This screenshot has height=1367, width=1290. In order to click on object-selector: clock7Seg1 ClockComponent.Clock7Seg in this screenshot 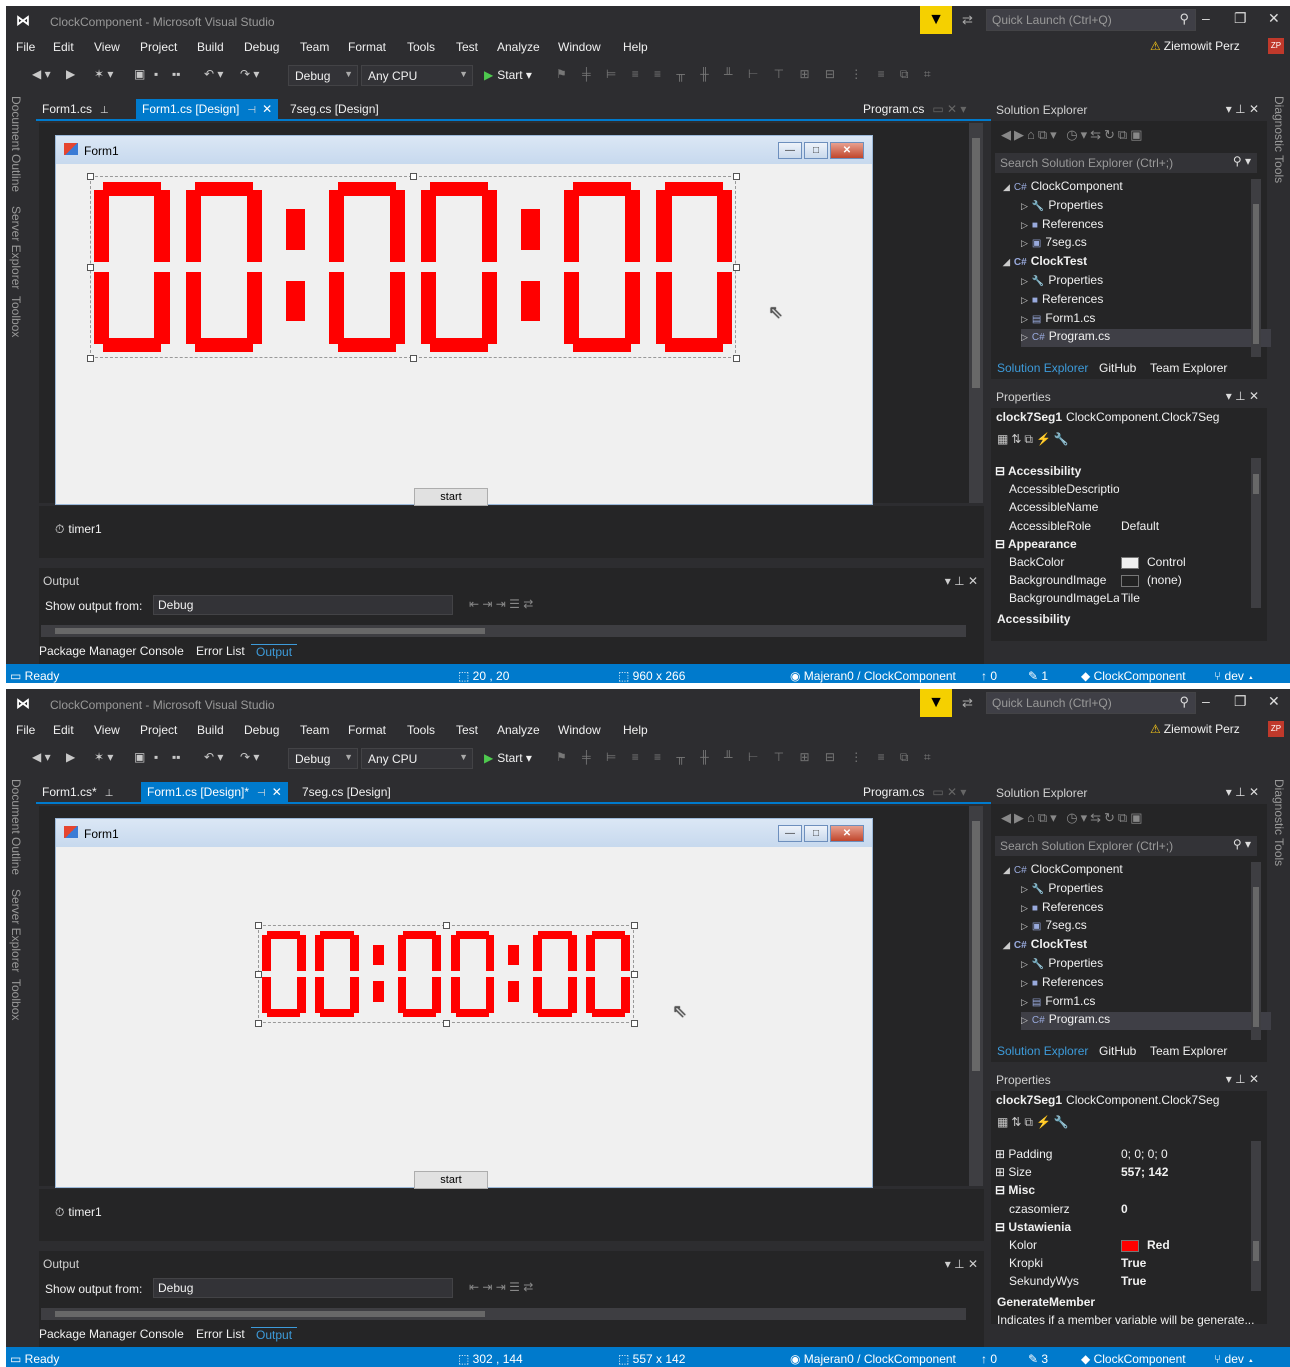, I will do `click(1107, 417)`.